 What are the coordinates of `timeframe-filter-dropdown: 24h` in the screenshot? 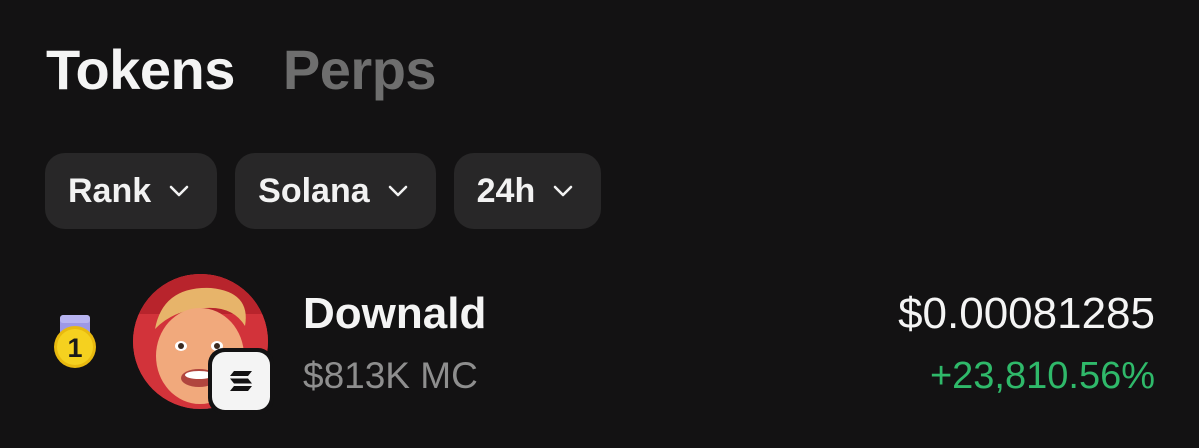 It's located at (527, 191).